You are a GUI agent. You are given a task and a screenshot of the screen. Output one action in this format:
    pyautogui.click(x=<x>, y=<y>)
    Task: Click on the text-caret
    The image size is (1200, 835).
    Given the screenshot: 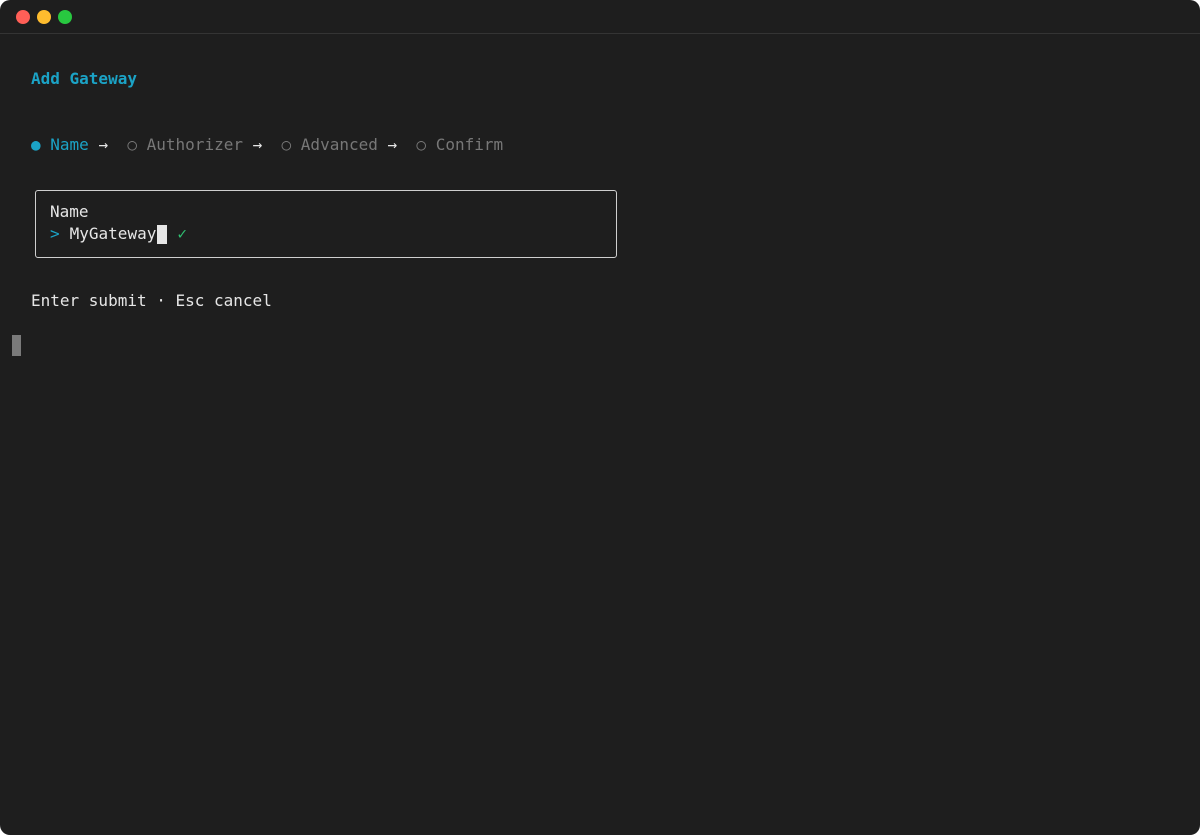 What is the action you would take?
    pyautogui.click(x=162, y=234)
    